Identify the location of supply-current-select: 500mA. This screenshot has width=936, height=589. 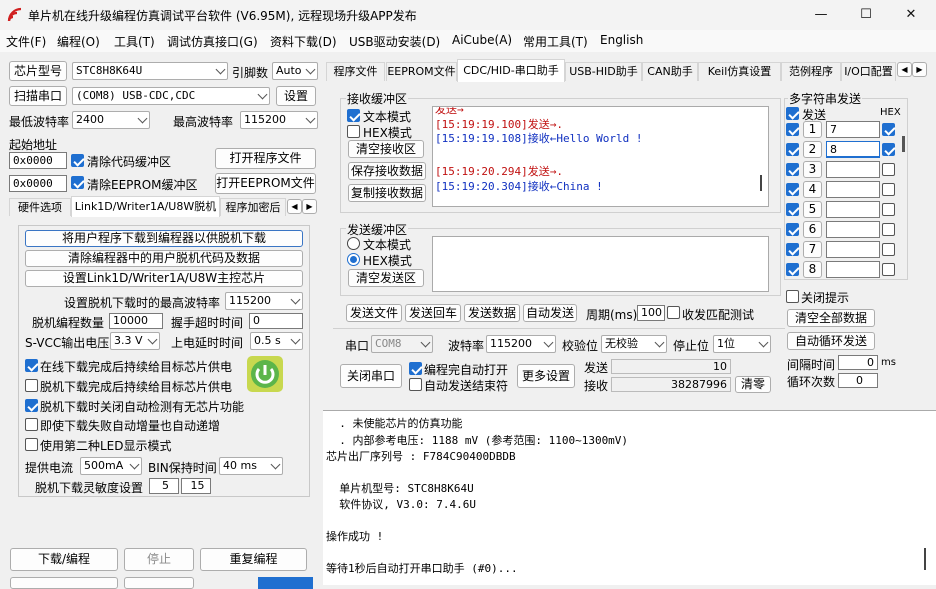
(111, 466).